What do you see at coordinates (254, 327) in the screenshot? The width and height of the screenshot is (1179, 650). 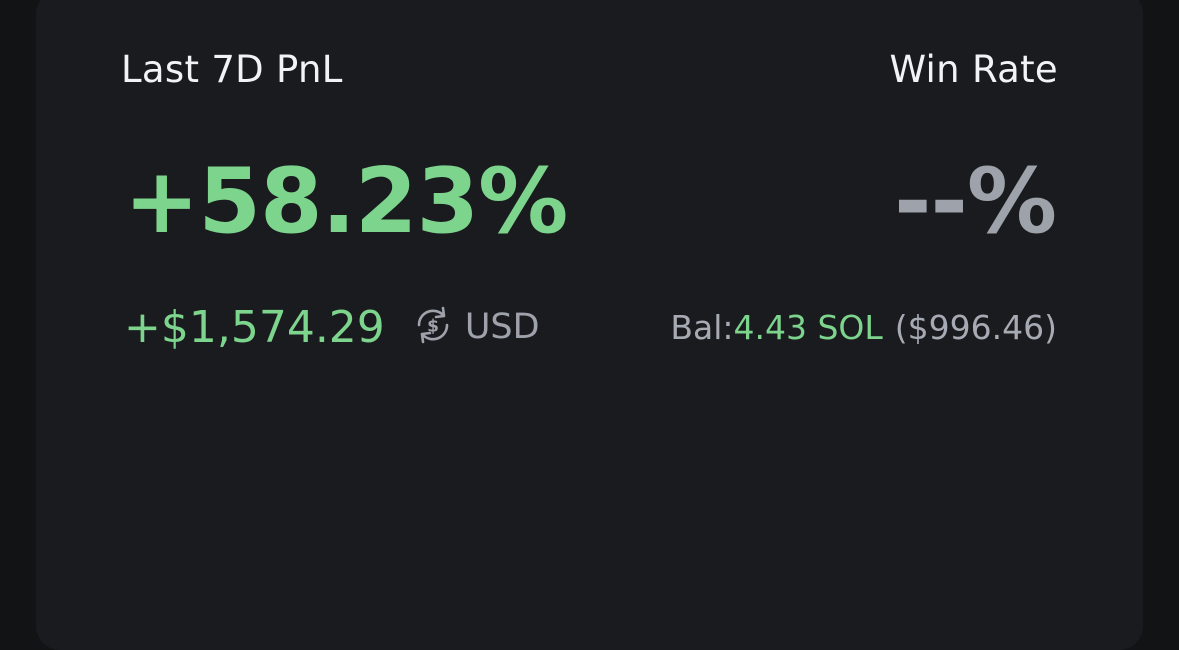 I see `pnl-amount: +$1,574.29` at bounding box center [254, 327].